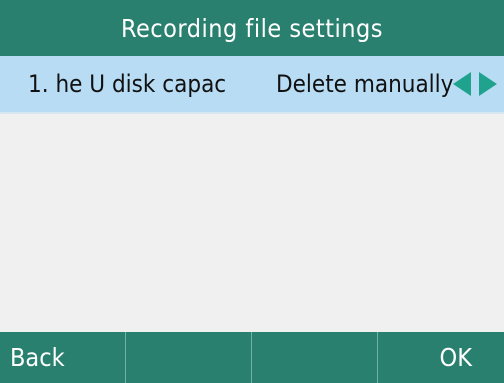  I want to click on ok-softkey-label: OK, so click(455, 357).